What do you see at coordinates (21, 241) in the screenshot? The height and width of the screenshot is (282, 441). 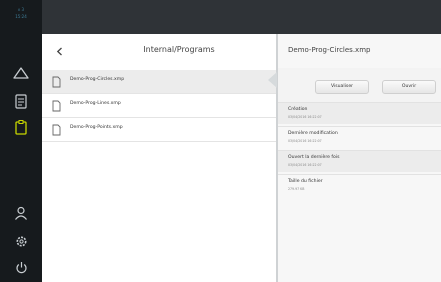 I see `settings-icon` at bounding box center [21, 241].